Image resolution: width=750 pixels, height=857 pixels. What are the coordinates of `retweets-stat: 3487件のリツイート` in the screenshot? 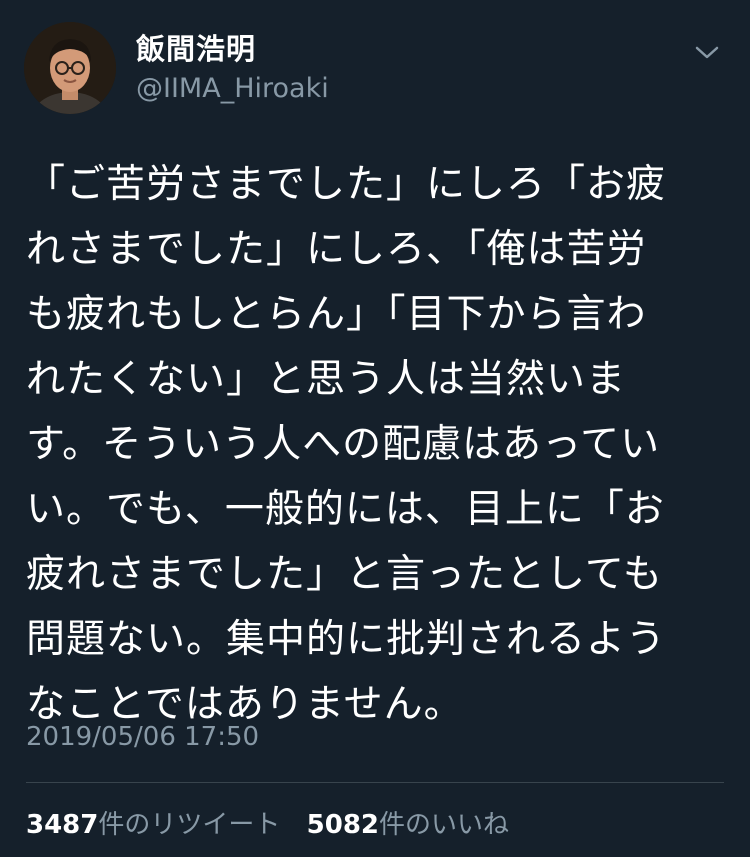 It's located at (153, 825).